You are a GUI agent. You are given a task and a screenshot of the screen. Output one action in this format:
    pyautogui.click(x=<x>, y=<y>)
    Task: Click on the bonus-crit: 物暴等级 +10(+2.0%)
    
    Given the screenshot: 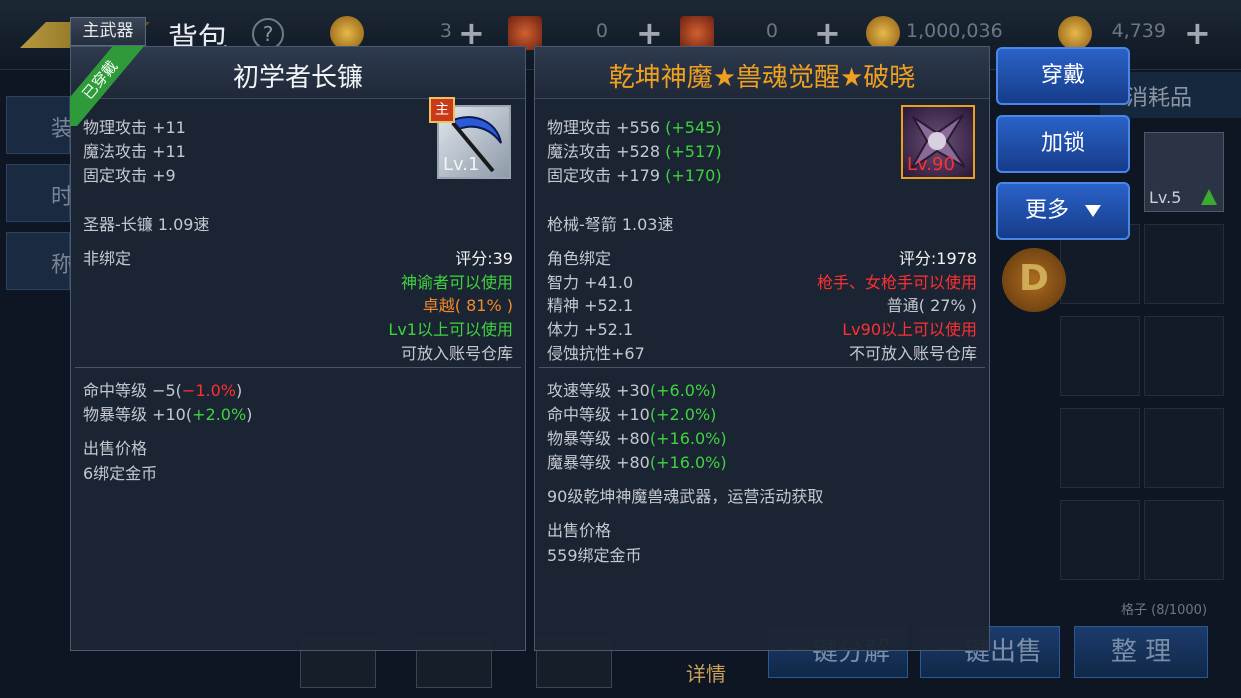 What is the action you would take?
    pyautogui.click(x=167, y=413)
    